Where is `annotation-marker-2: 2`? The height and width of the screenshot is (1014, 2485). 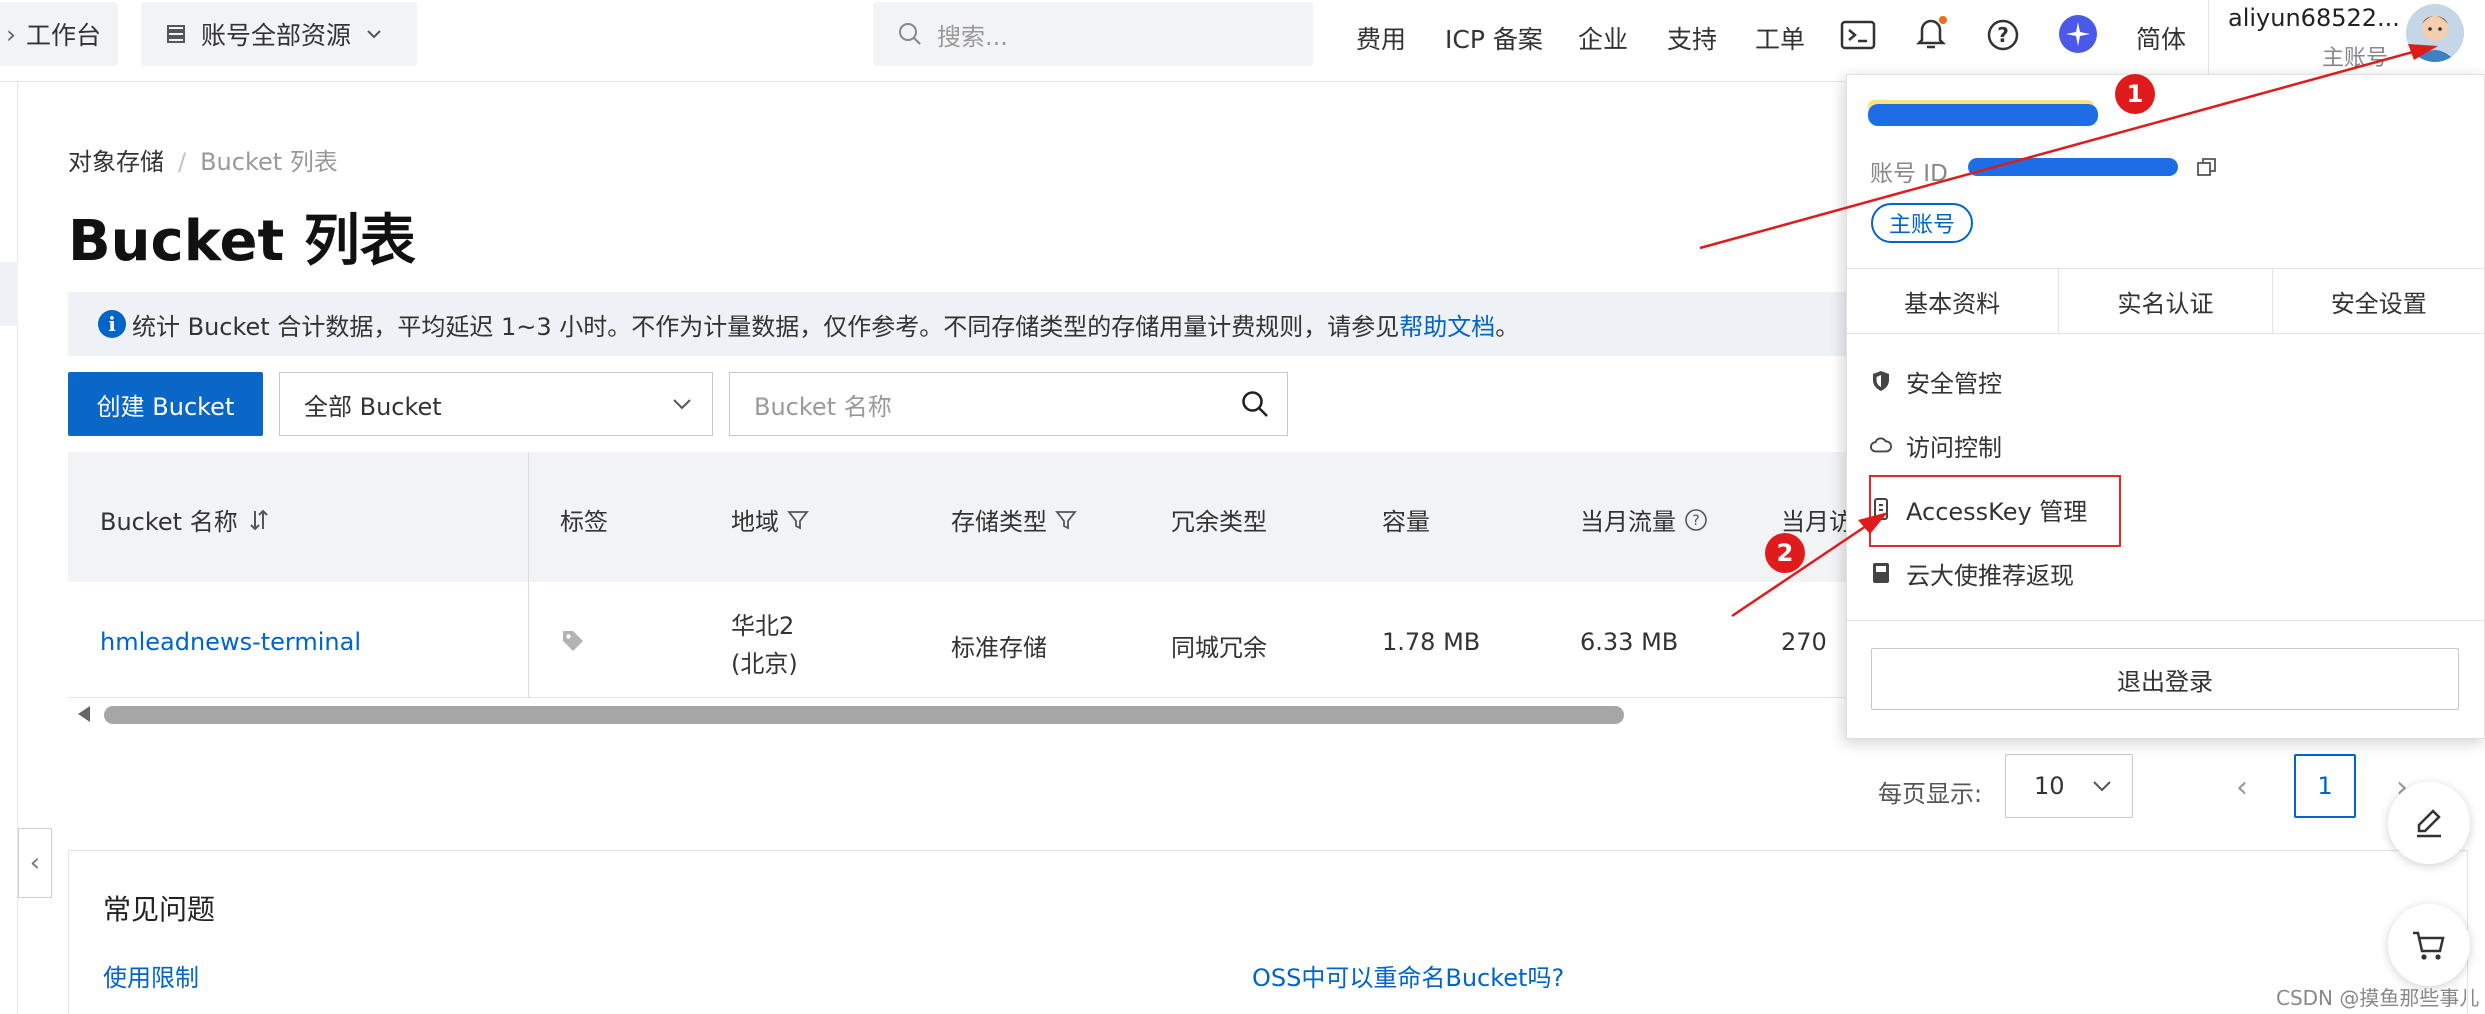
annotation-marker-2: 2 is located at coordinates (1785, 553).